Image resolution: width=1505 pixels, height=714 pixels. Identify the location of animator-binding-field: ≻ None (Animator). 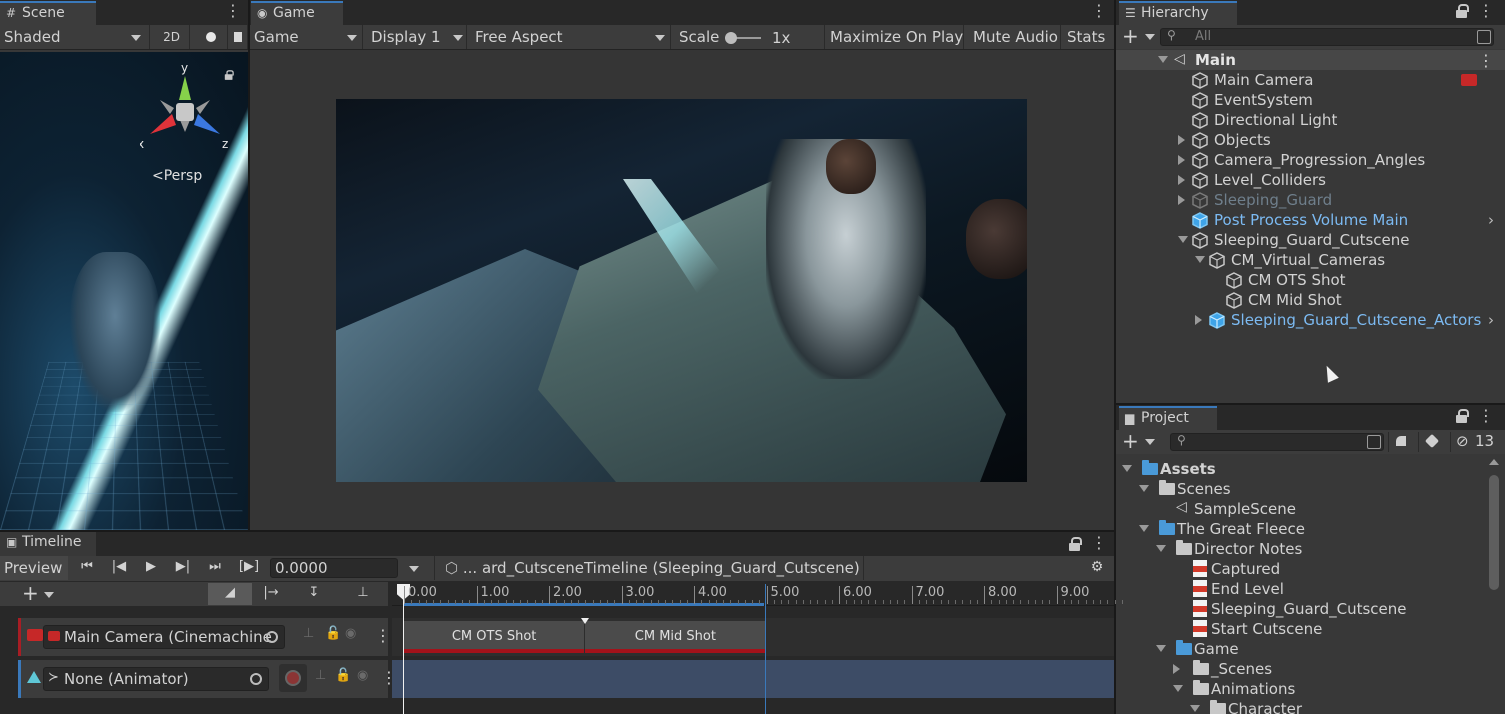
(156, 679).